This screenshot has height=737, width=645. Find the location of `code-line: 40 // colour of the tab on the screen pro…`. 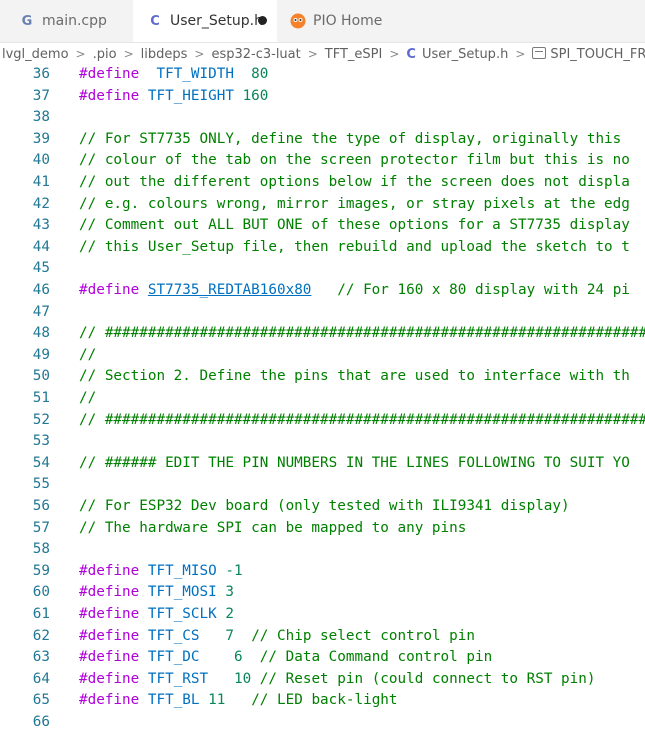

code-line: 40 // colour of the tab on the screen pro… is located at coordinates (322, 161).